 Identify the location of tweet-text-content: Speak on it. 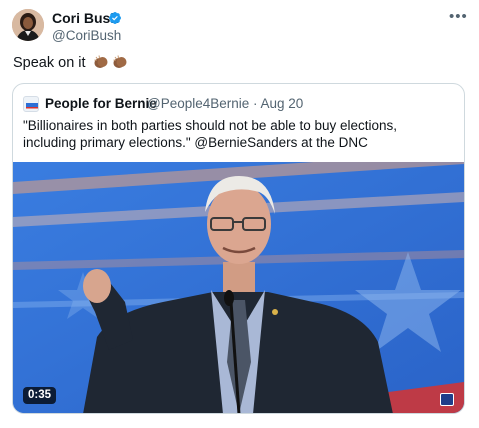
(49, 63).